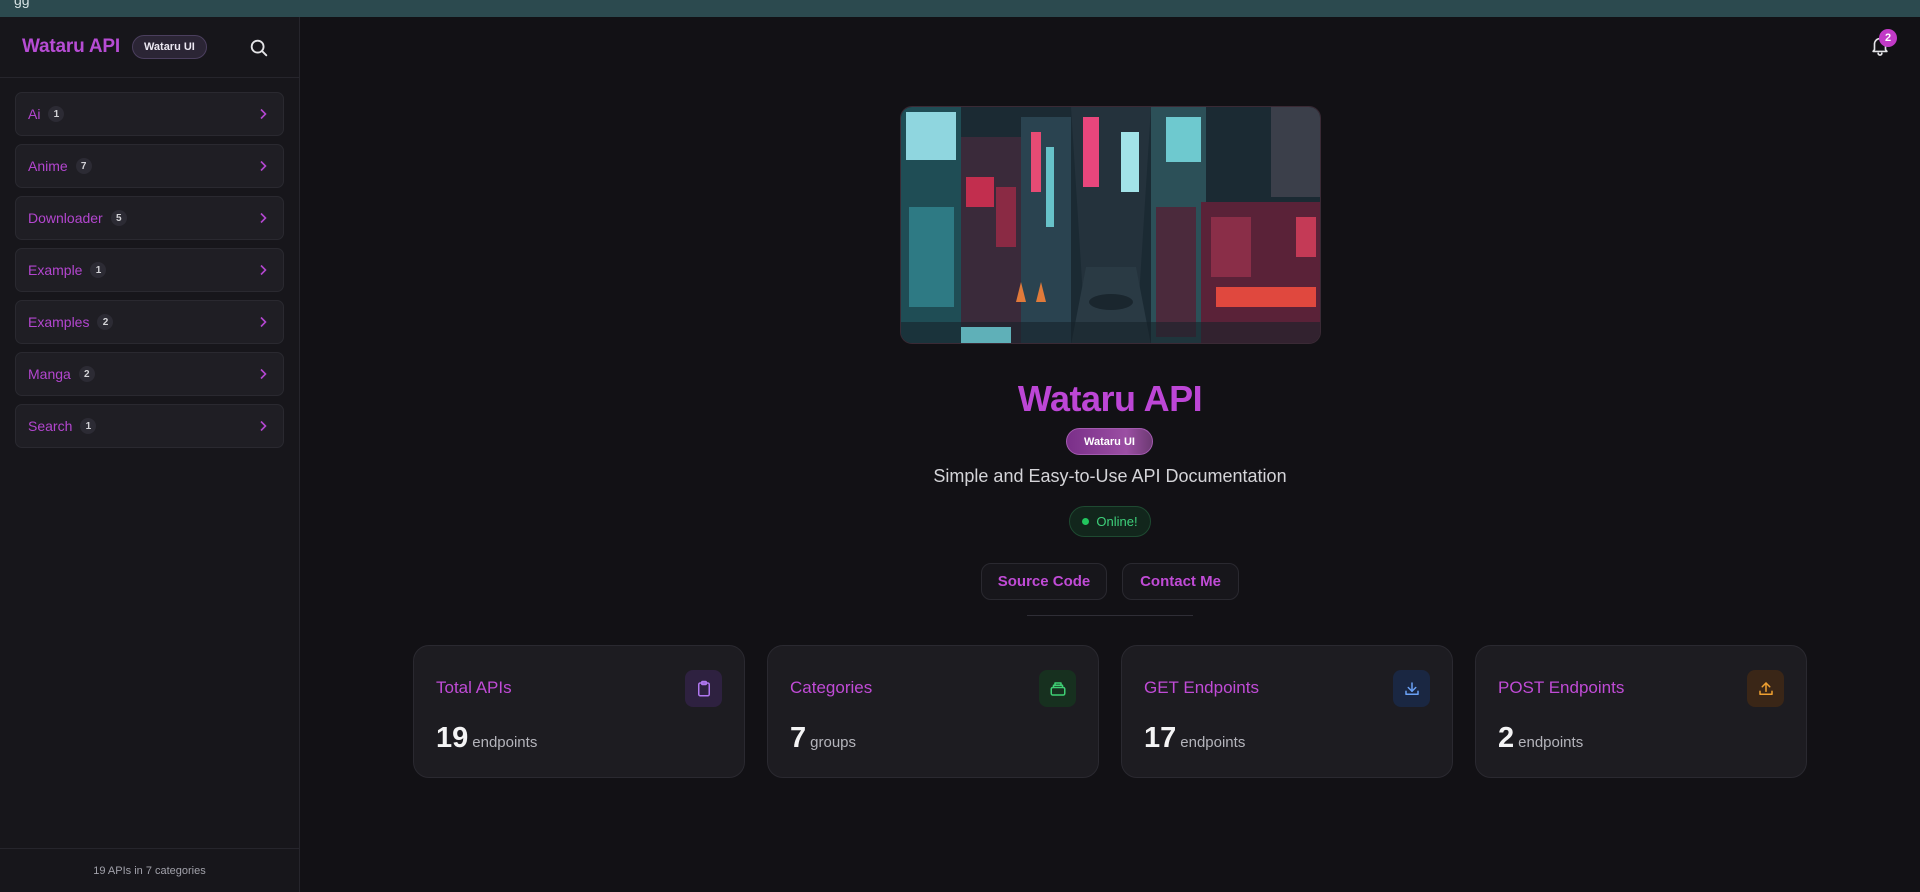  Describe the element at coordinates (1110, 476) in the screenshot. I see `page-subtitle: Simple and Easy-to-Use API Documentation` at that location.